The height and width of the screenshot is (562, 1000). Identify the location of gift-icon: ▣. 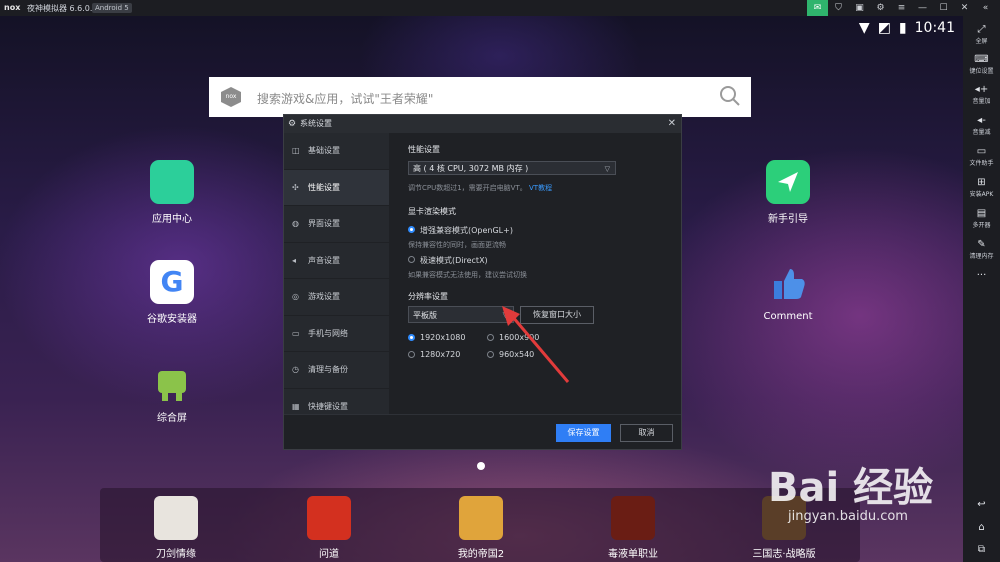
(859, 8).